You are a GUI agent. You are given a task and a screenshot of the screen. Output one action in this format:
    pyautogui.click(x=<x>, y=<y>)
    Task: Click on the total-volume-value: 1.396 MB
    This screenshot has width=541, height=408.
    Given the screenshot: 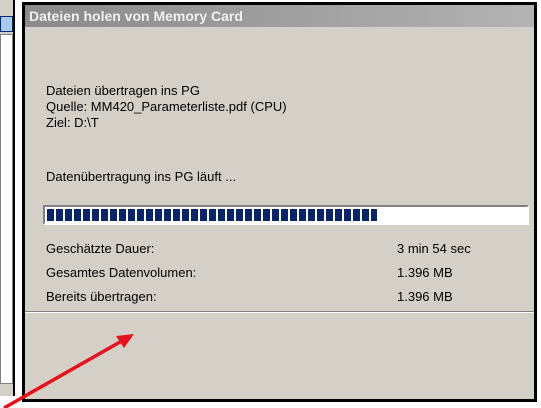 What is the action you would take?
    pyautogui.click(x=425, y=272)
    